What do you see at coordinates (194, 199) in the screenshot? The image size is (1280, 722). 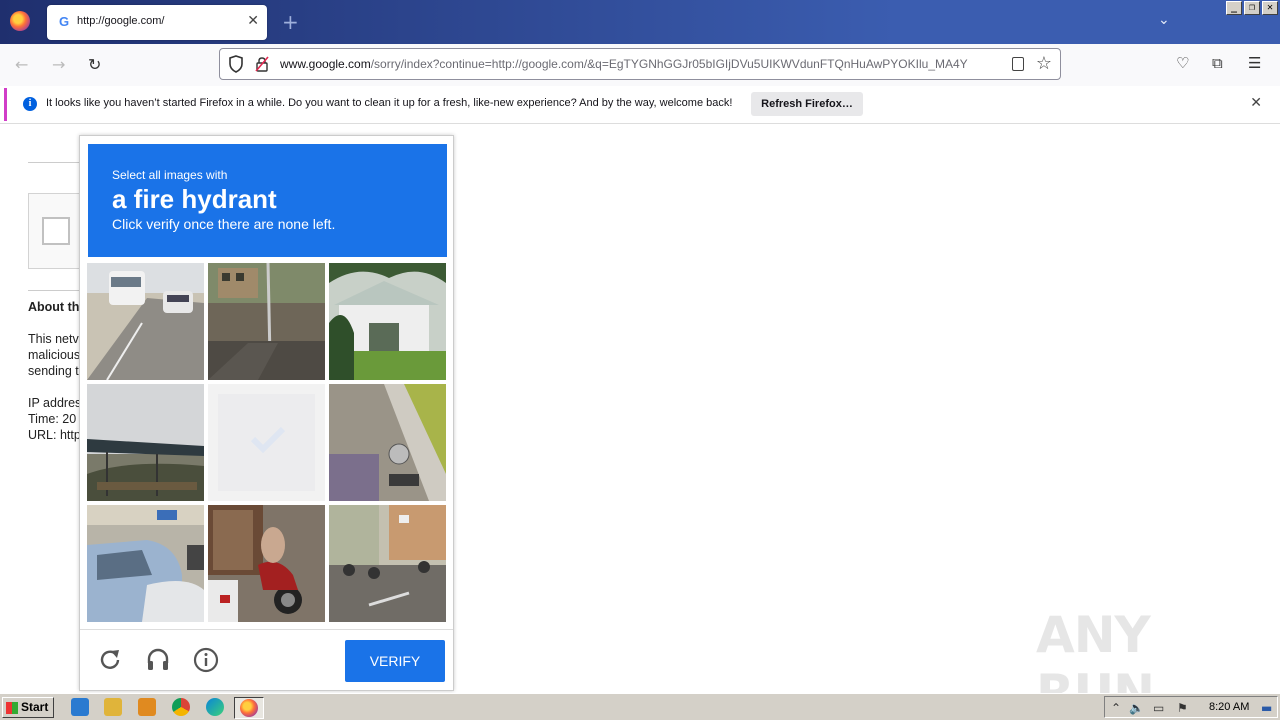 I see `target-object: a fire hydrant` at bounding box center [194, 199].